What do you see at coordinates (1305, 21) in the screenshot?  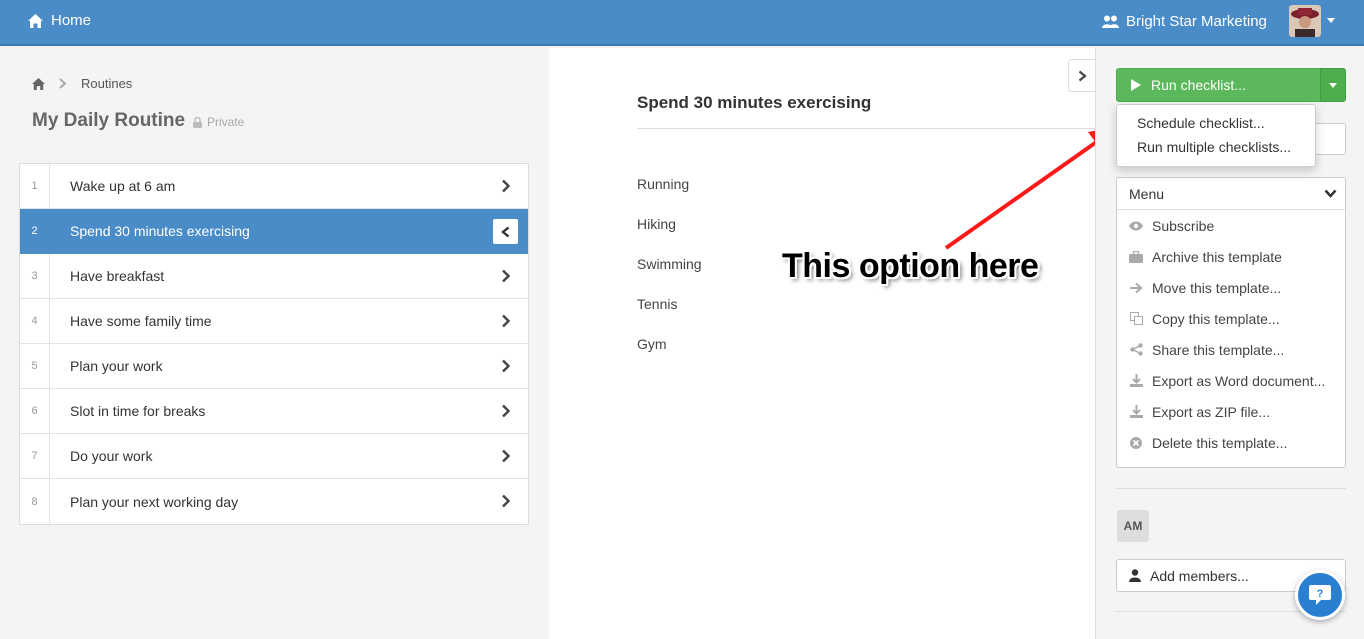 I see `user-avatar` at bounding box center [1305, 21].